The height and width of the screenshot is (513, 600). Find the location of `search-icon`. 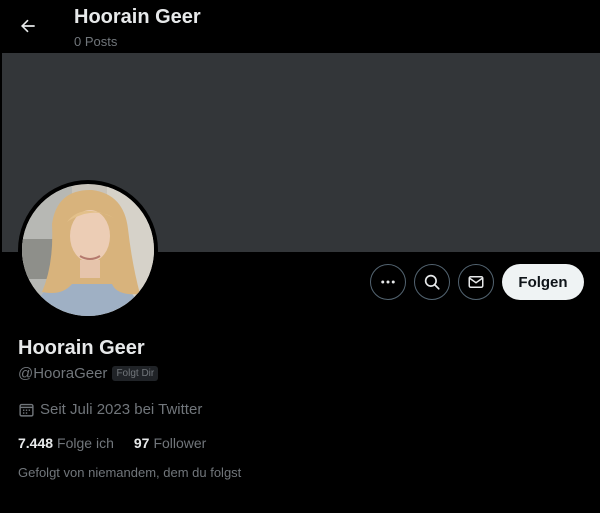

search-icon is located at coordinates (432, 282).